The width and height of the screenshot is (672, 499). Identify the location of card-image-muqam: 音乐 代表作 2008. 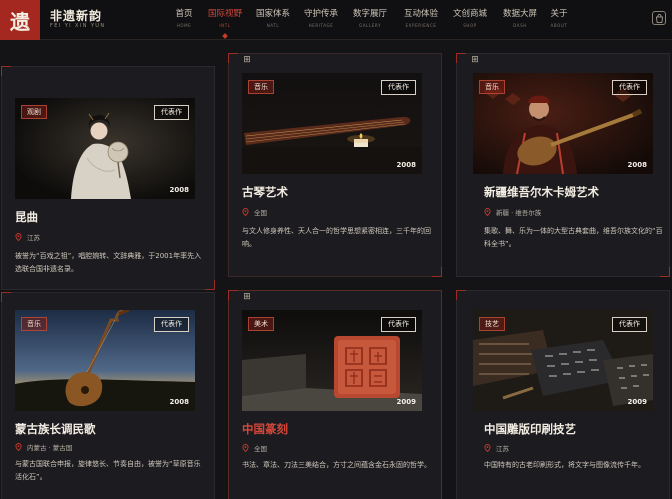
(563, 123).